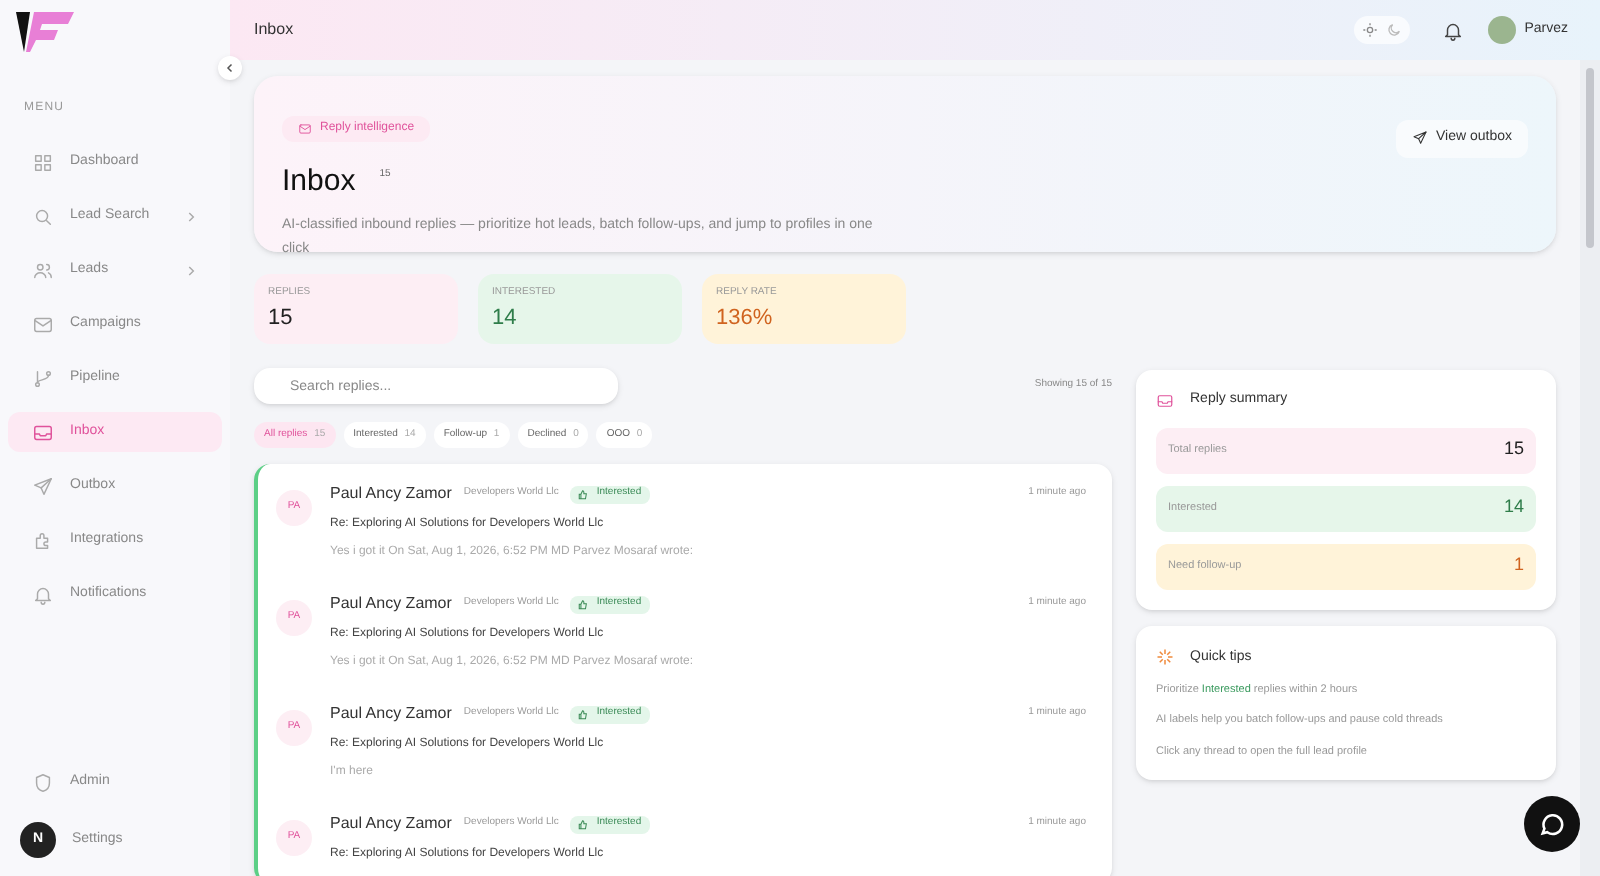 This screenshot has width=1600, height=876. Describe the element at coordinates (319, 182) in the screenshot. I see `hero-title: Inbox` at that location.